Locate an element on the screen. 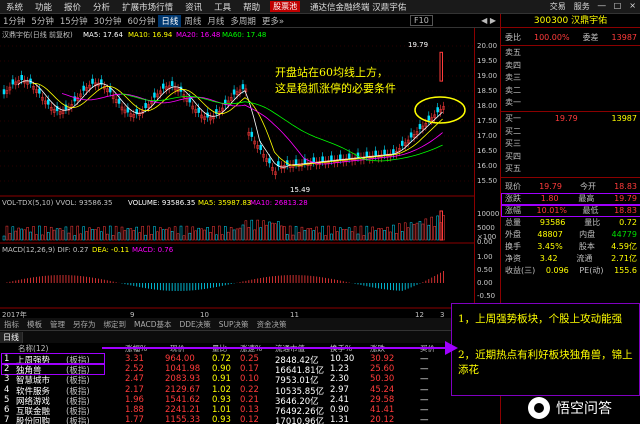 The image size is (640, 424). indicator-tab: DDE决策 is located at coordinates (194, 324).